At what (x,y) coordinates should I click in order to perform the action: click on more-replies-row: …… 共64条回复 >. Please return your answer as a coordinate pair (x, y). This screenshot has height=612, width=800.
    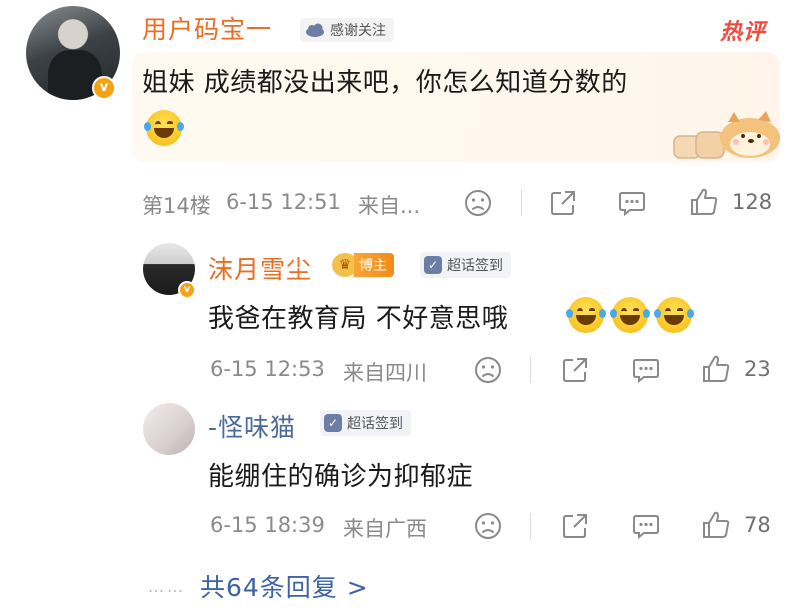
    Looking at the image, I should click on (258, 586).